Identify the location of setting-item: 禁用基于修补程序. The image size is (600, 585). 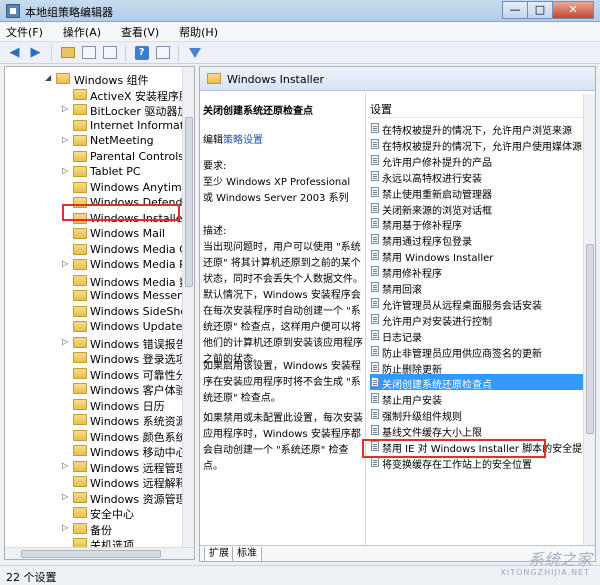
(482, 223).